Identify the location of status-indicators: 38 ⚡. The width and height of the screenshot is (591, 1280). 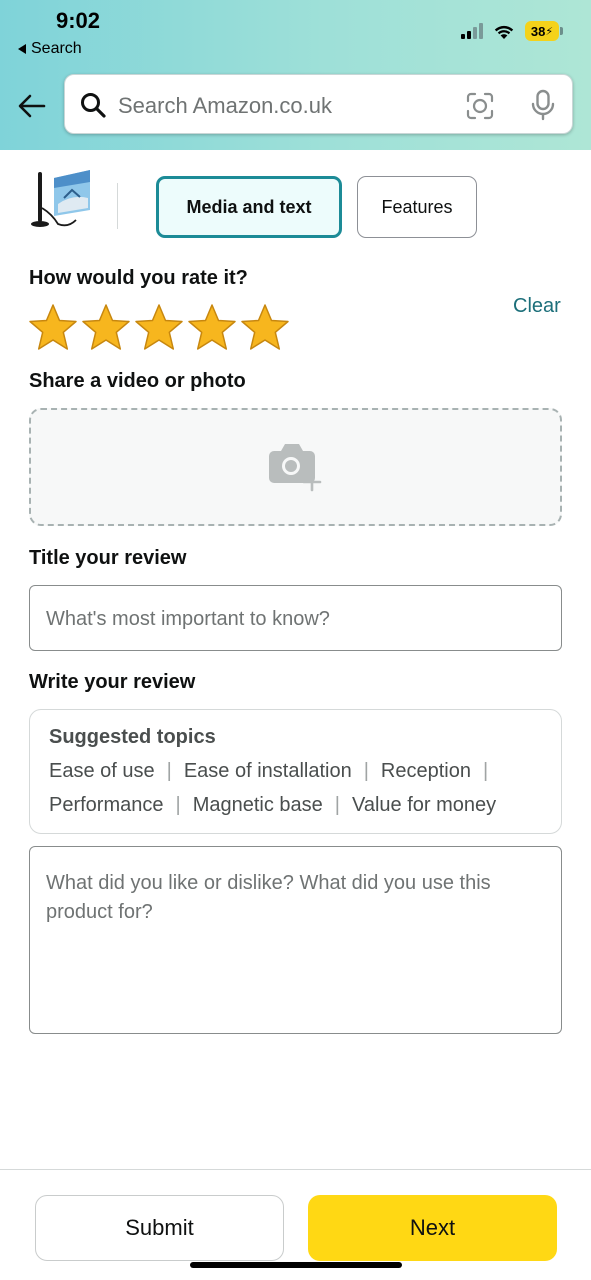
(512, 31).